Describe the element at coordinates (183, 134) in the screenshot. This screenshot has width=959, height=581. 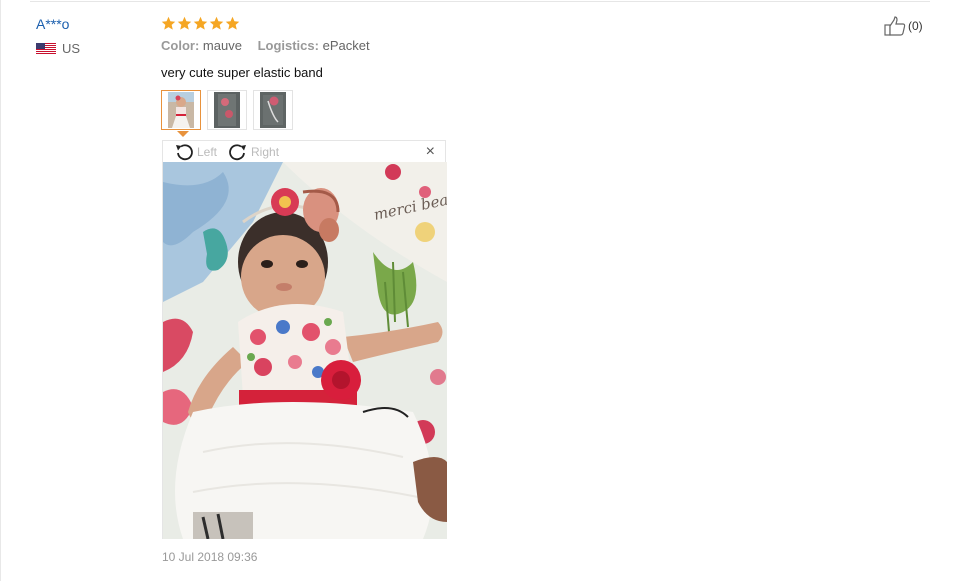
I see `selected-thumbnail-caret` at that location.